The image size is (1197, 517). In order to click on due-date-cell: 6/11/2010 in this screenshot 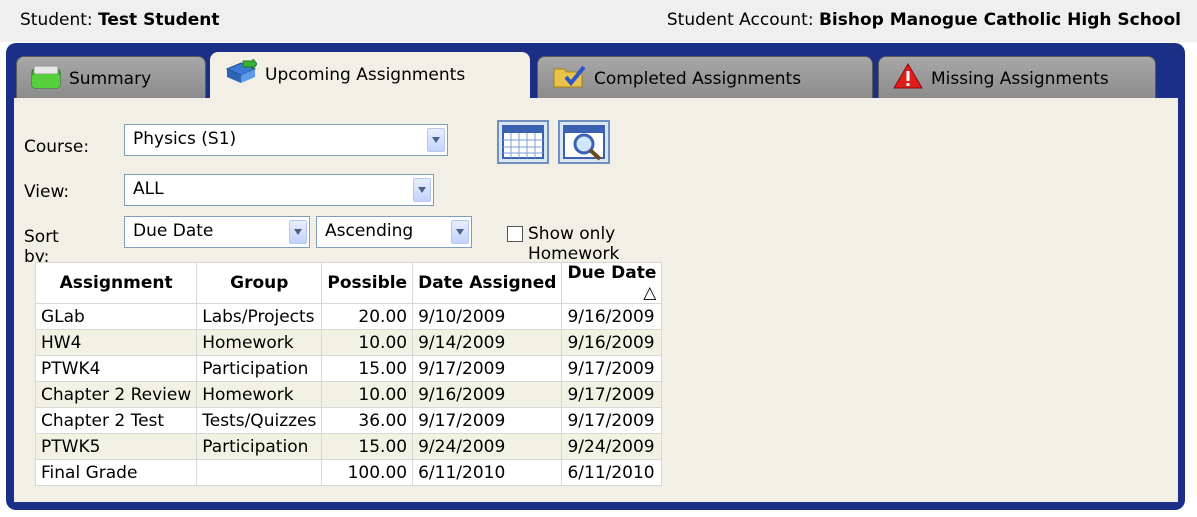, I will do `click(612, 472)`.